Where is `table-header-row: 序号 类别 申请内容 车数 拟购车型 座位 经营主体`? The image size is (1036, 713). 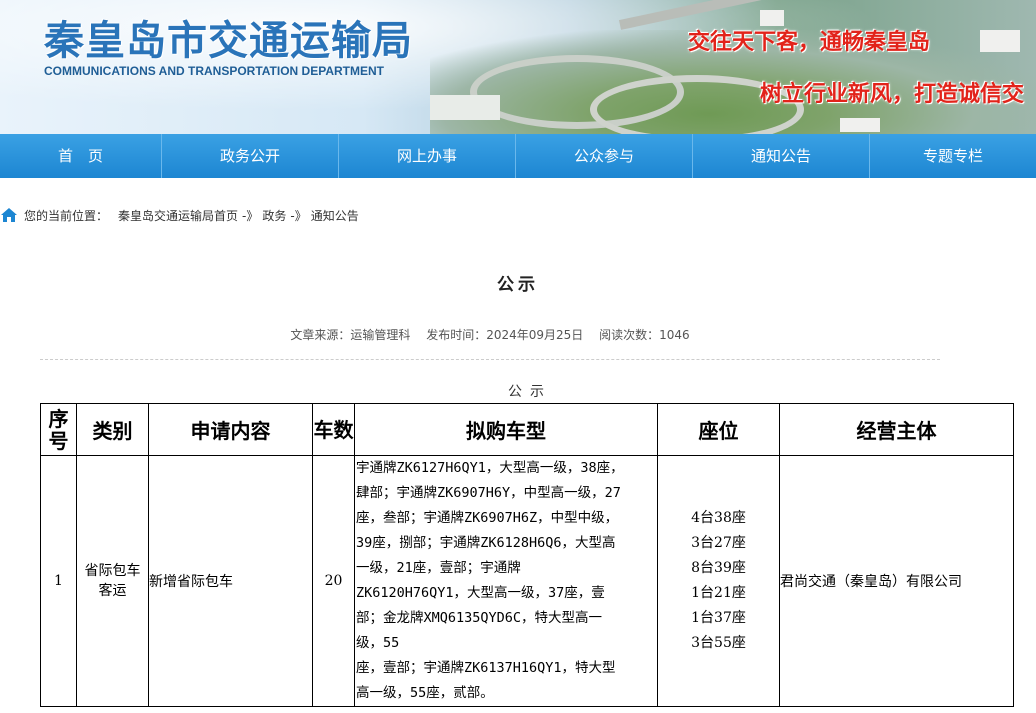 table-header-row: 序号 类别 申请内容 车数 拟购车型 座位 经营主体 is located at coordinates (527, 429).